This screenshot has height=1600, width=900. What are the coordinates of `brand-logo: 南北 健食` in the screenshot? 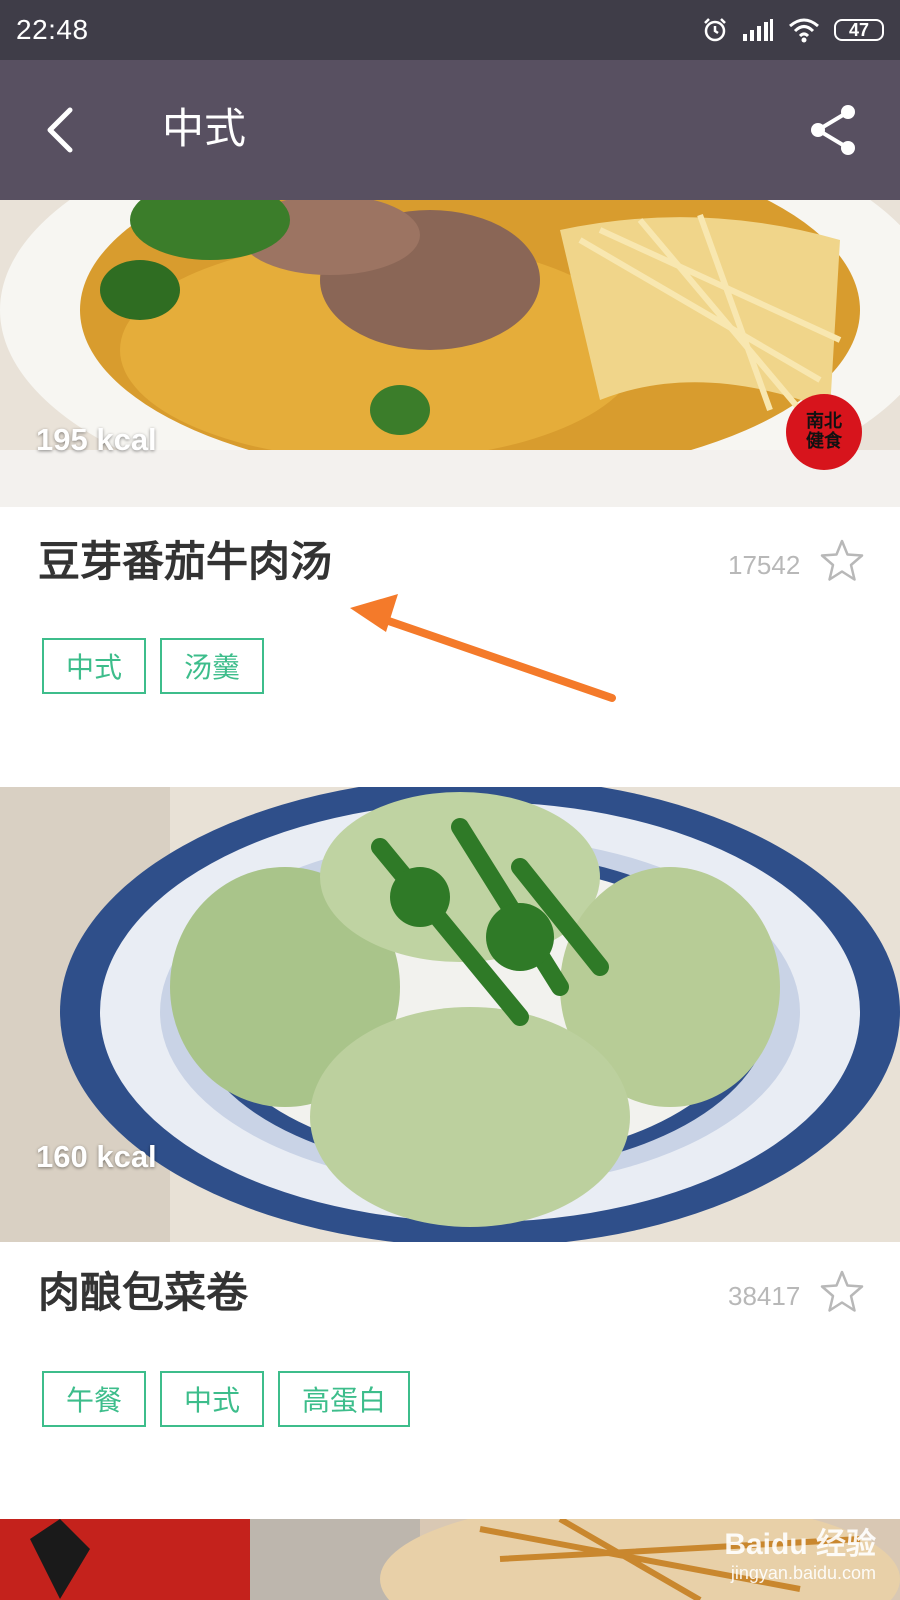 It's located at (824, 432).